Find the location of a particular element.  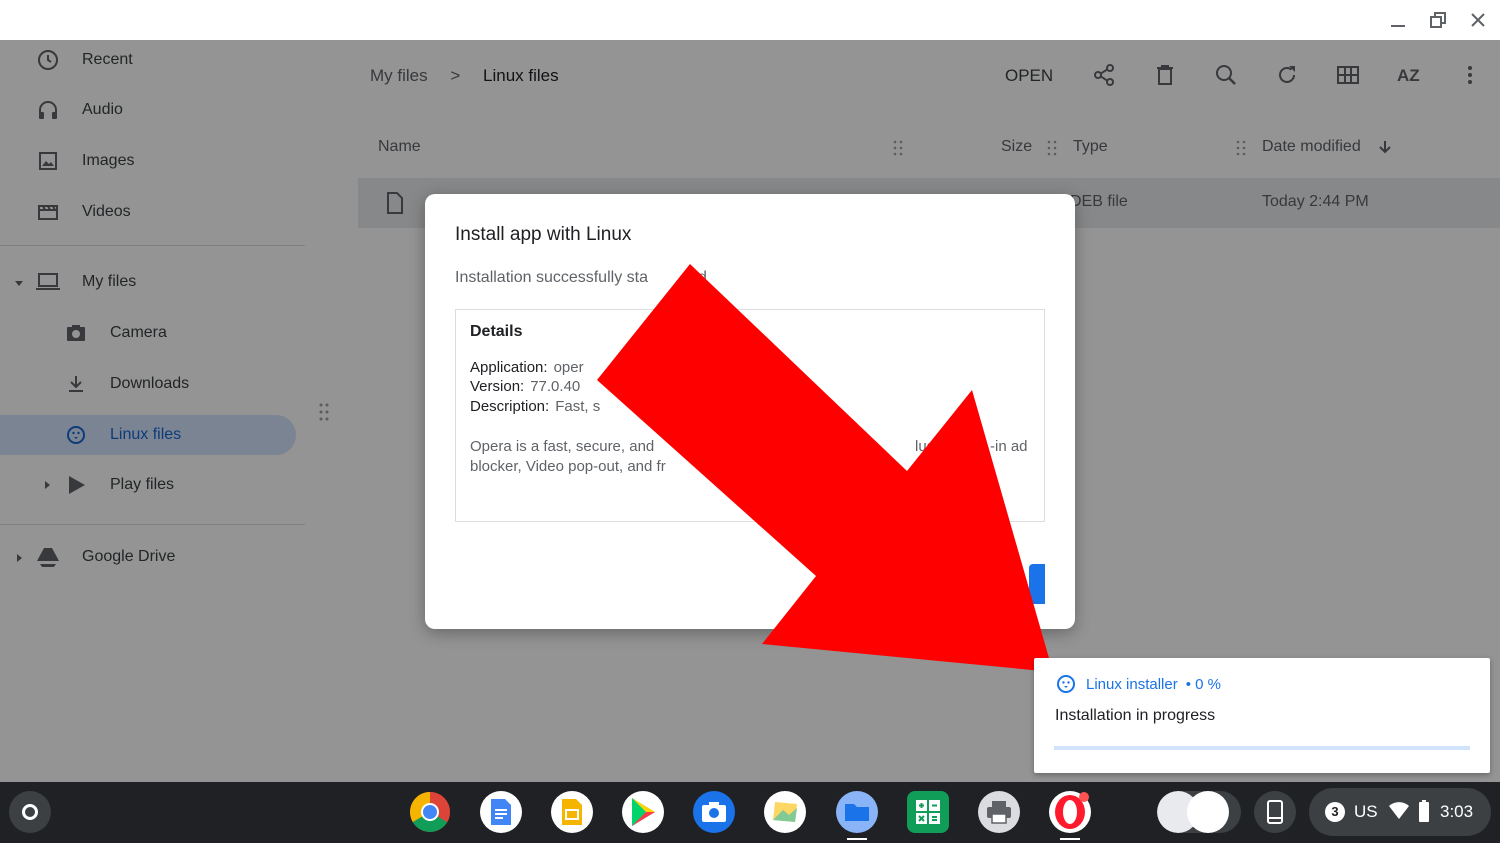

detail-value: oper is located at coordinates (568, 367).